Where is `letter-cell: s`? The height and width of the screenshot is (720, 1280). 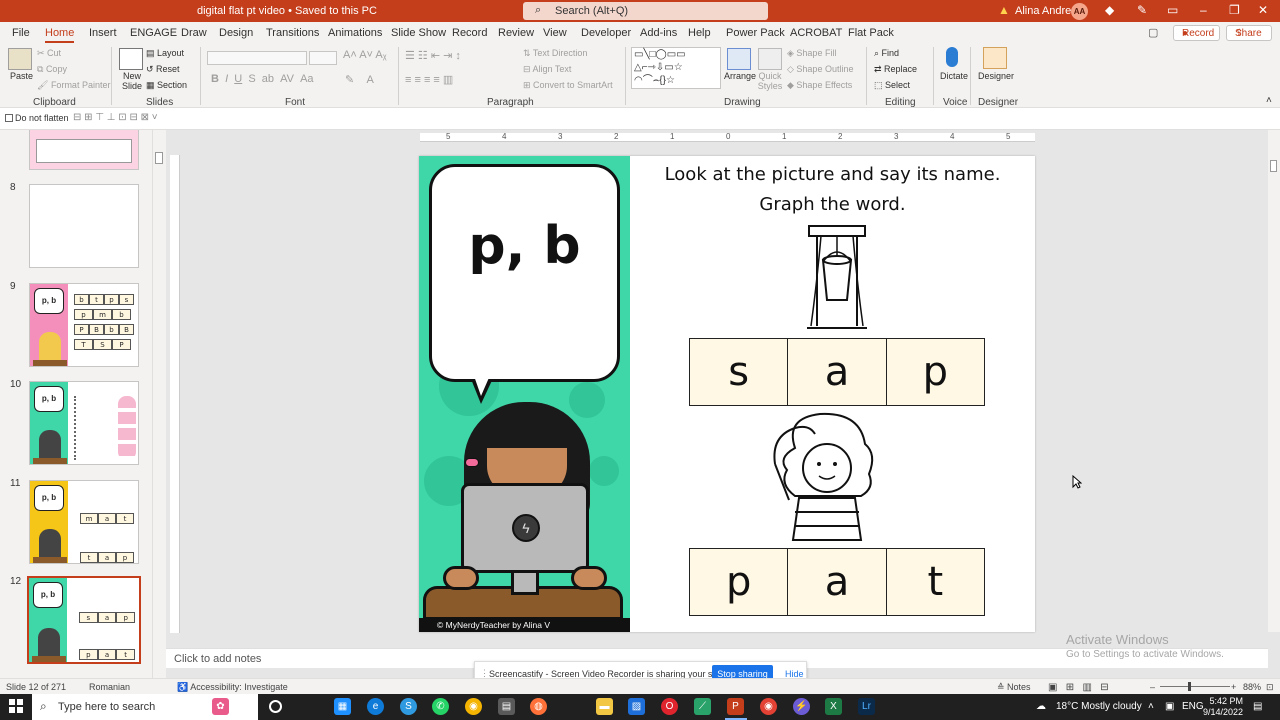 letter-cell: s is located at coordinates (739, 372).